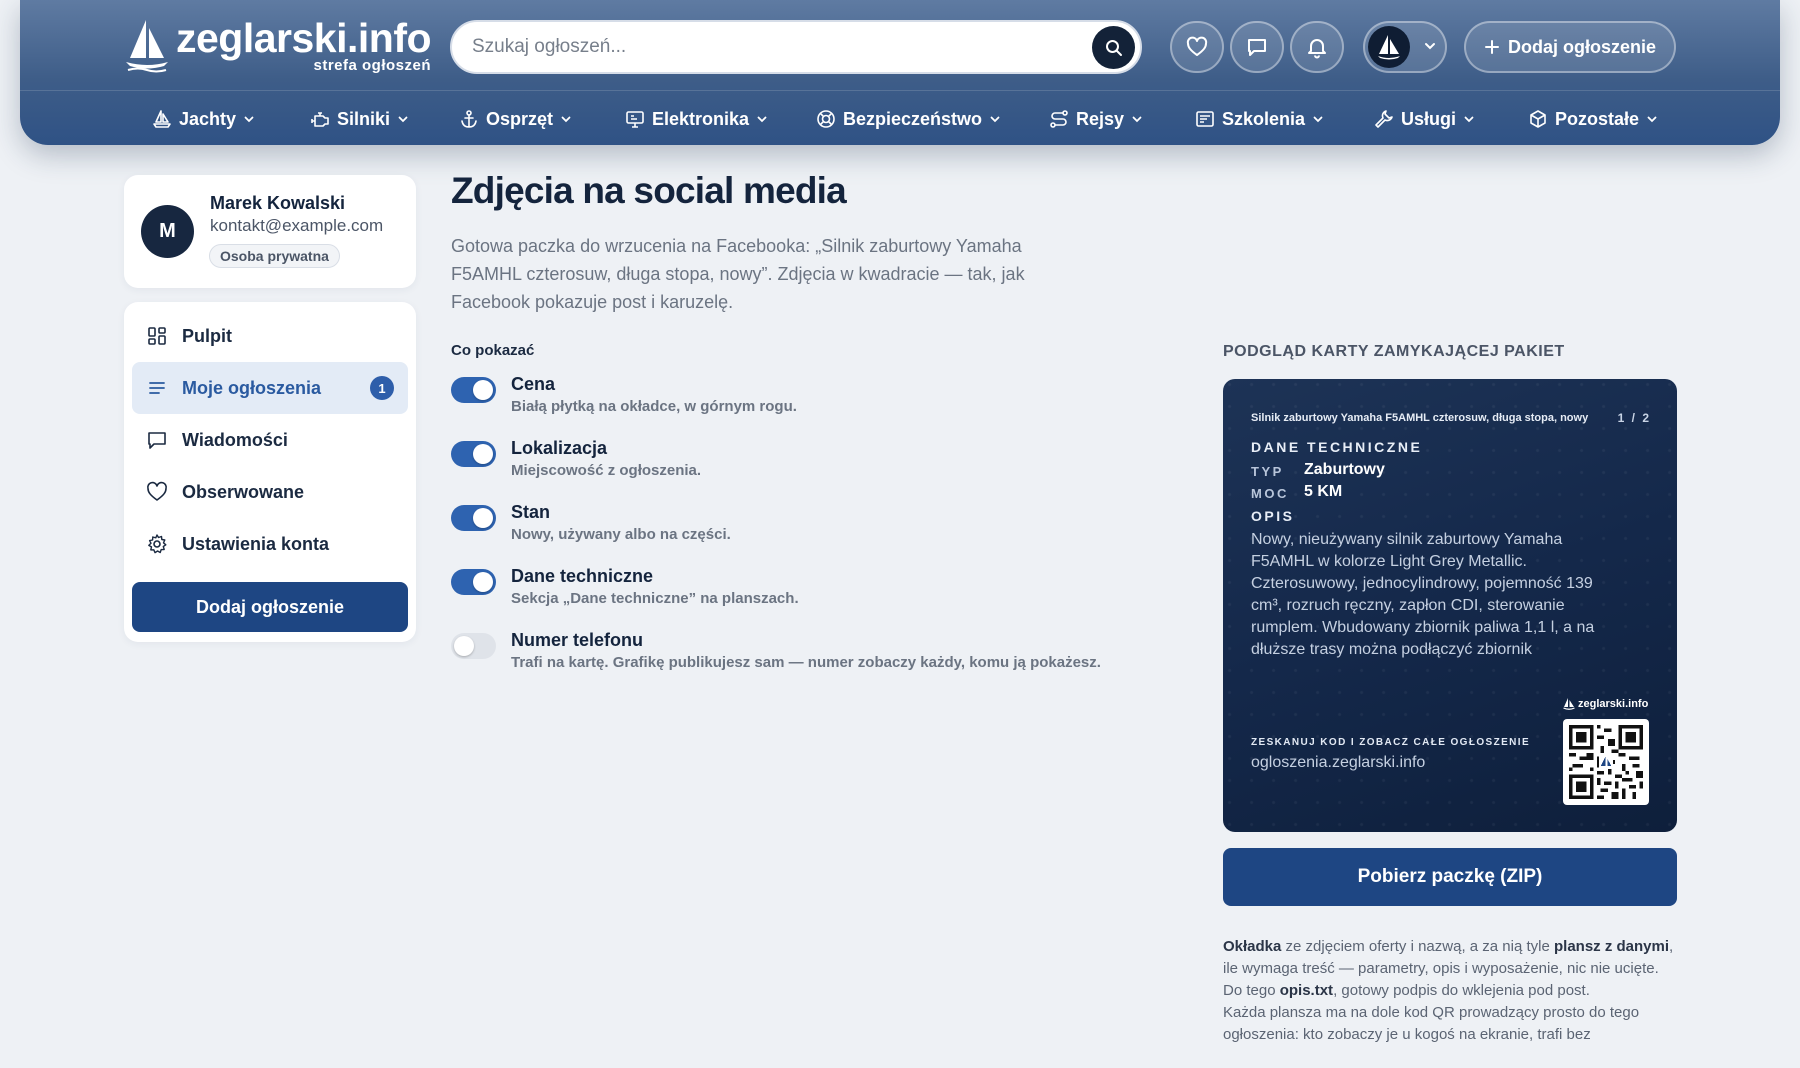 The height and width of the screenshot is (1068, 1800). Describe the element at coordinates (520, 118) in the screenshot. I see `nav-label: Osprzęt` at that location.